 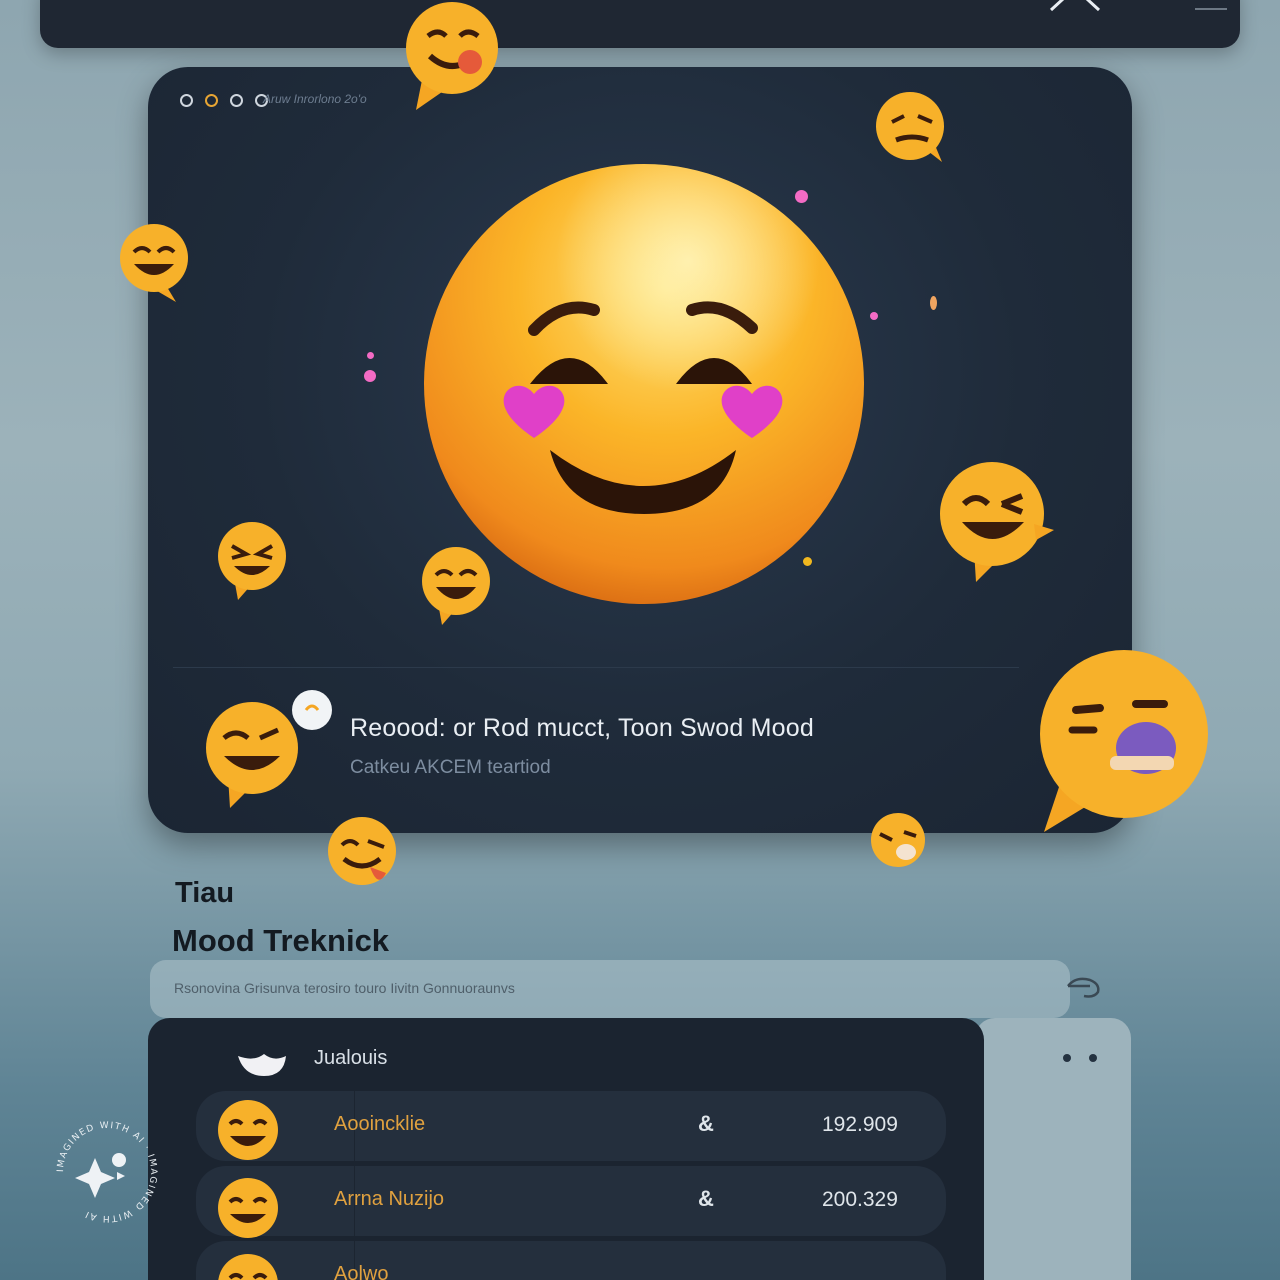 What do you see at coordinates (262, 1065) in the screenshot?
I see `cloud-icon` at bounding box center [262, 1065].